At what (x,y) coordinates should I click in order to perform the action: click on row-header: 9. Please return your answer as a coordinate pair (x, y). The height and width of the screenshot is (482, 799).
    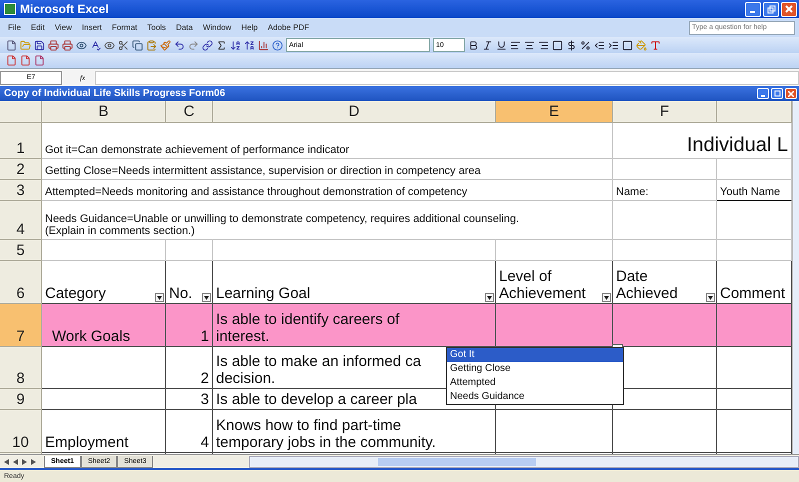
    Looking at the image, I should click on (21, 399).